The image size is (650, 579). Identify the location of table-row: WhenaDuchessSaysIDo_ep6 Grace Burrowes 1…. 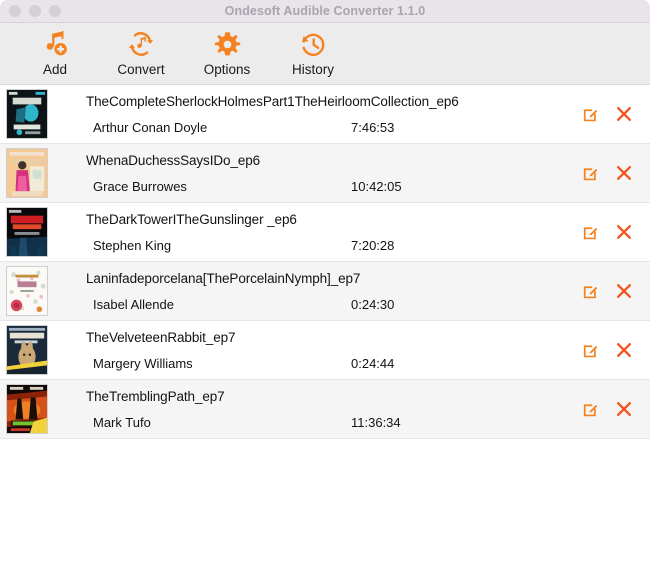
(325, 173).